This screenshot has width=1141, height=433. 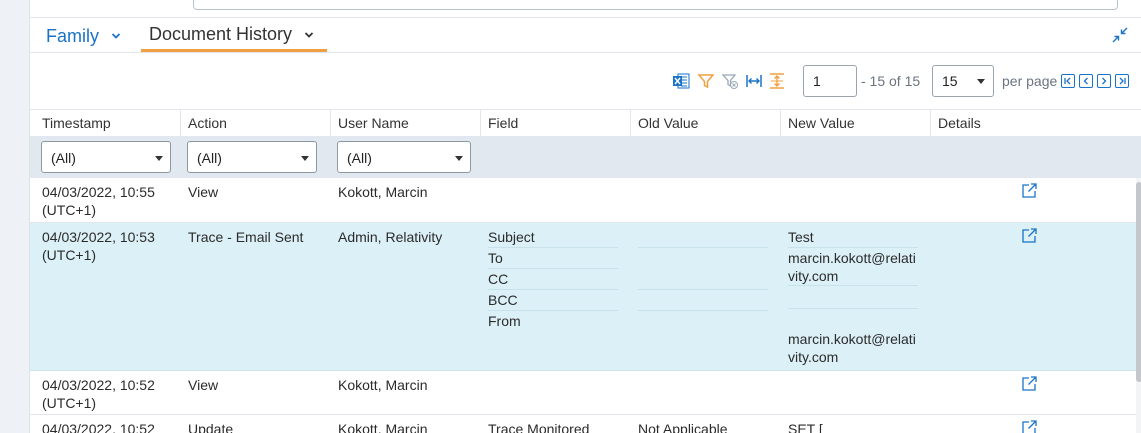 What do you see at coordinates (539, 427) in the screenshot?
I see `field-cell: Trace Monitored` at bounding box center [539, 427].